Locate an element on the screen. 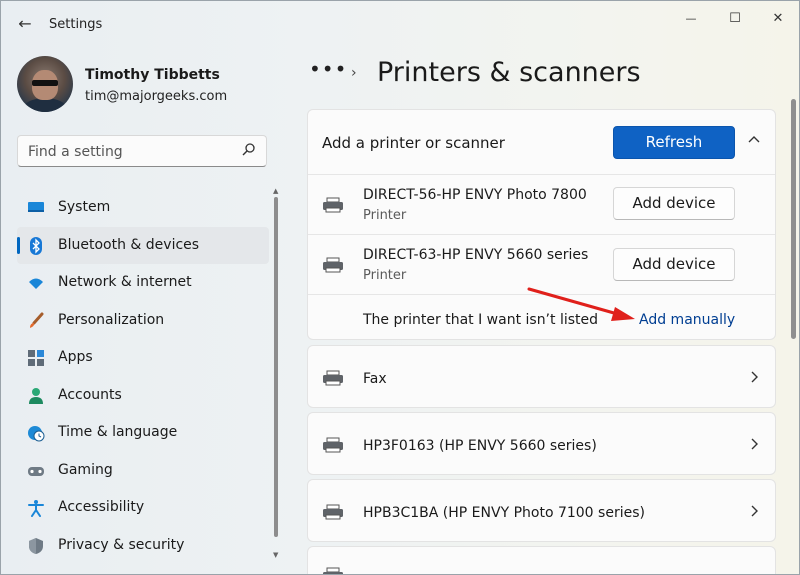  printer-list-item: Fax is located at coordinates (541, 376).